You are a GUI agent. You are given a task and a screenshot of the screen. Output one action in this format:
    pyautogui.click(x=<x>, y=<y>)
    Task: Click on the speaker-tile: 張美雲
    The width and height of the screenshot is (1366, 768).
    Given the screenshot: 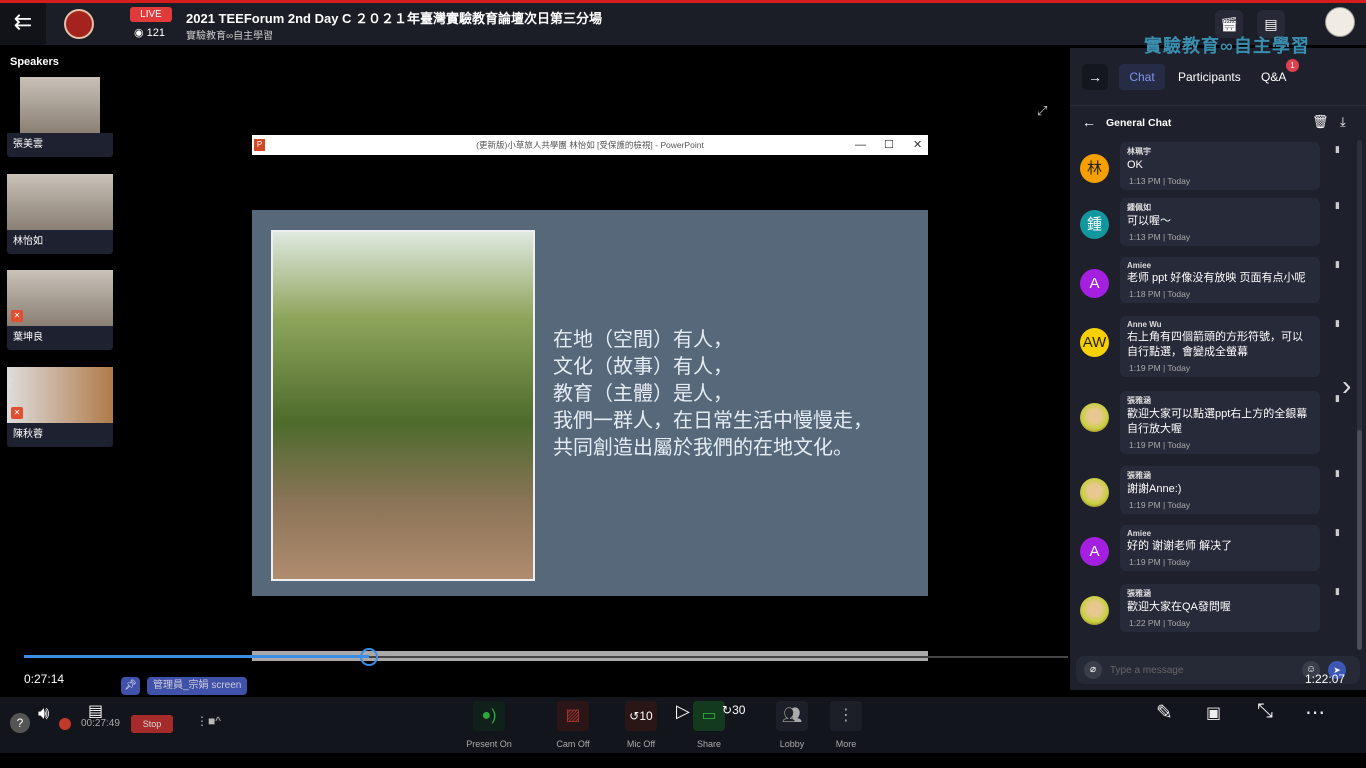 What is the action you would take?
    pyautogui.click(x=60, y=117)
    